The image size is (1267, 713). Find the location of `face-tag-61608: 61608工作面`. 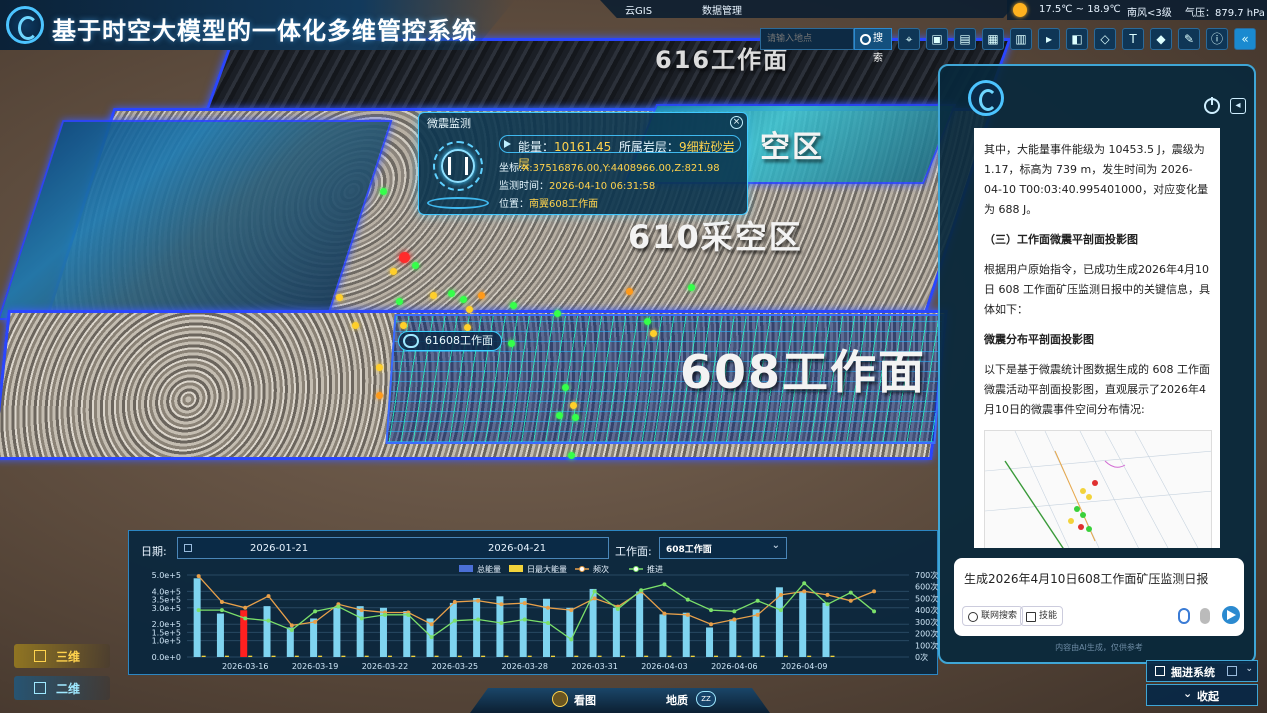

face-tag-61608: 61608工作面 is located at coordinates (450, 341).